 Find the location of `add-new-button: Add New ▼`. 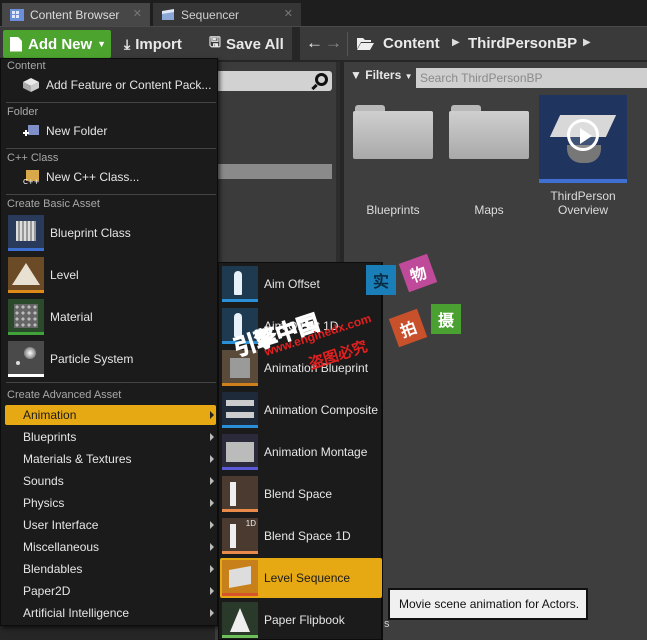

add-new-button: Add New ▼ is located at coordinates (57, 44).